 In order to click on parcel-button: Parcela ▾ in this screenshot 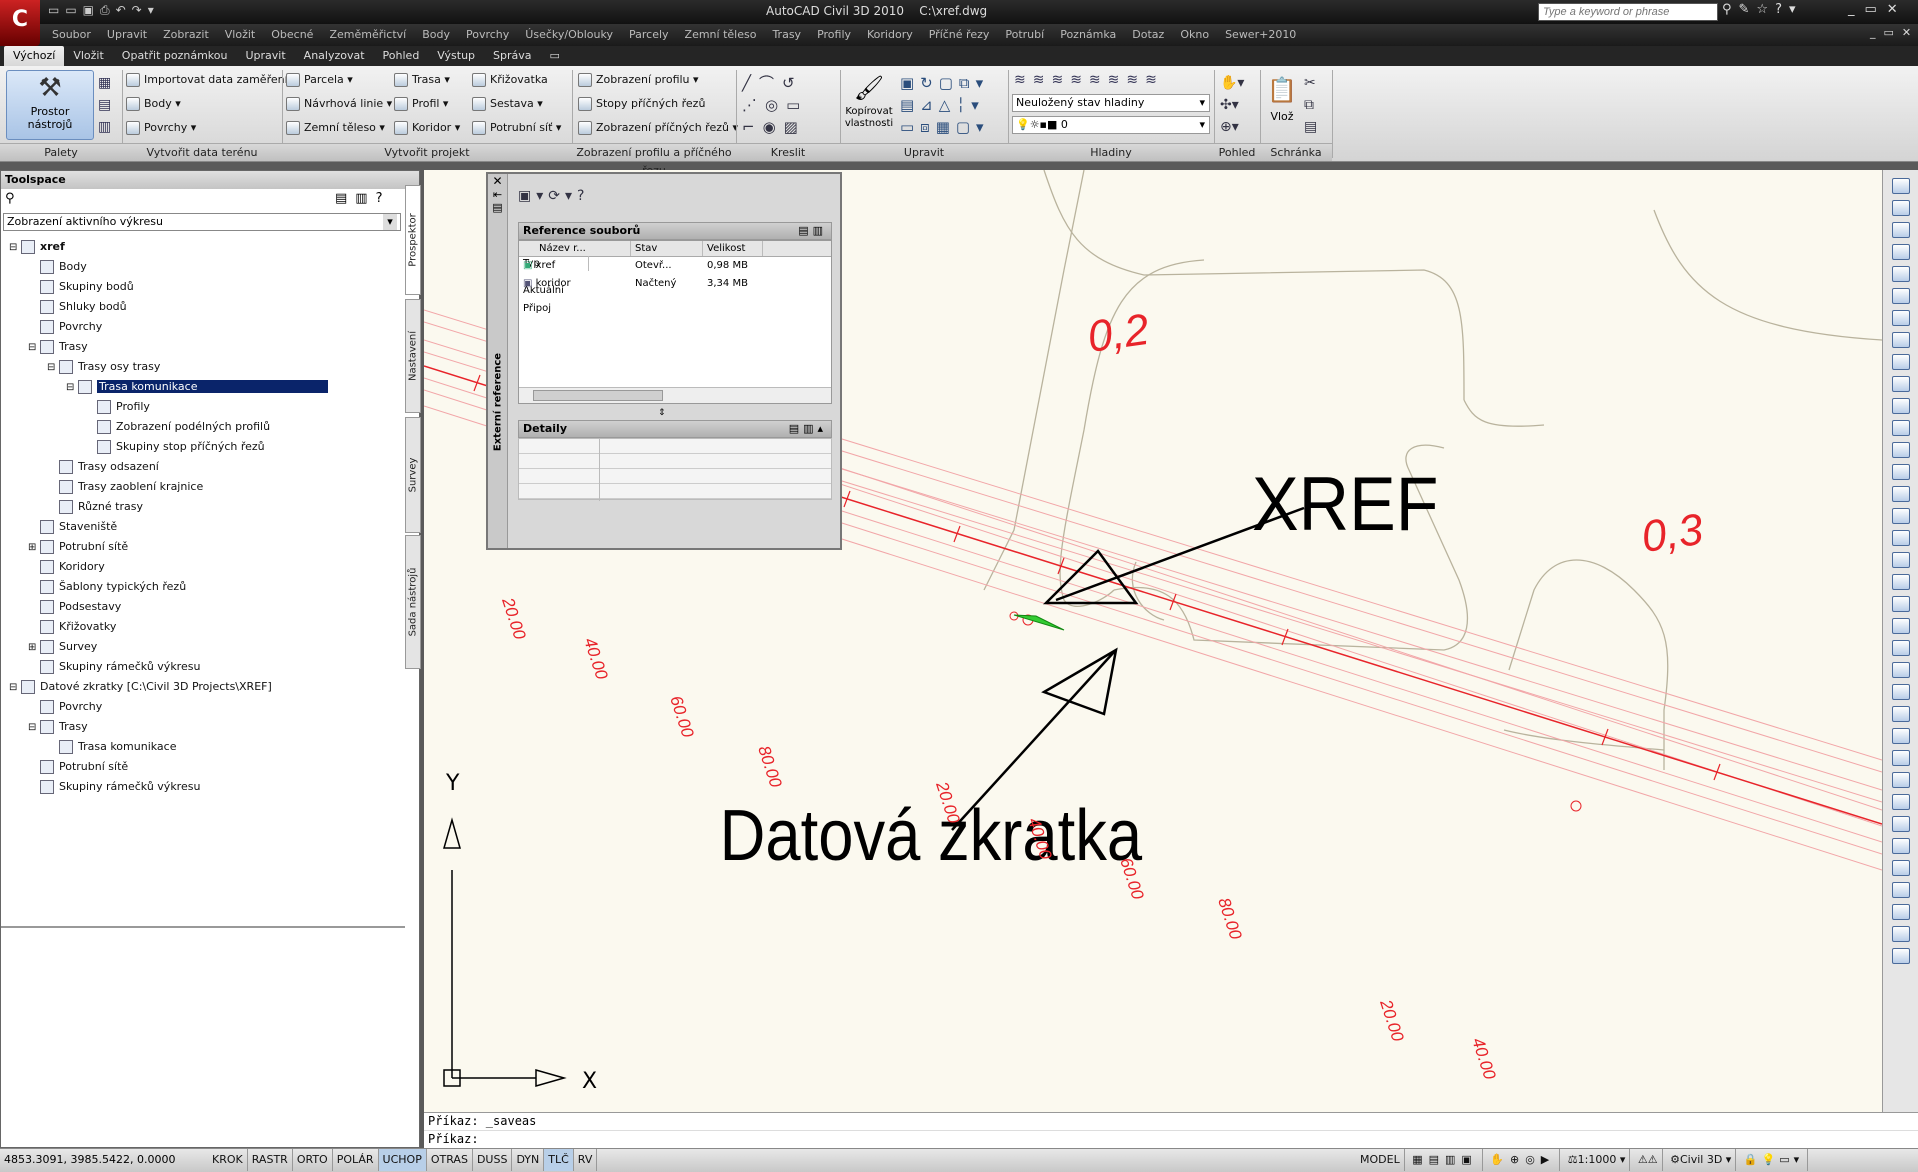, I will do `click(319, 80)`.